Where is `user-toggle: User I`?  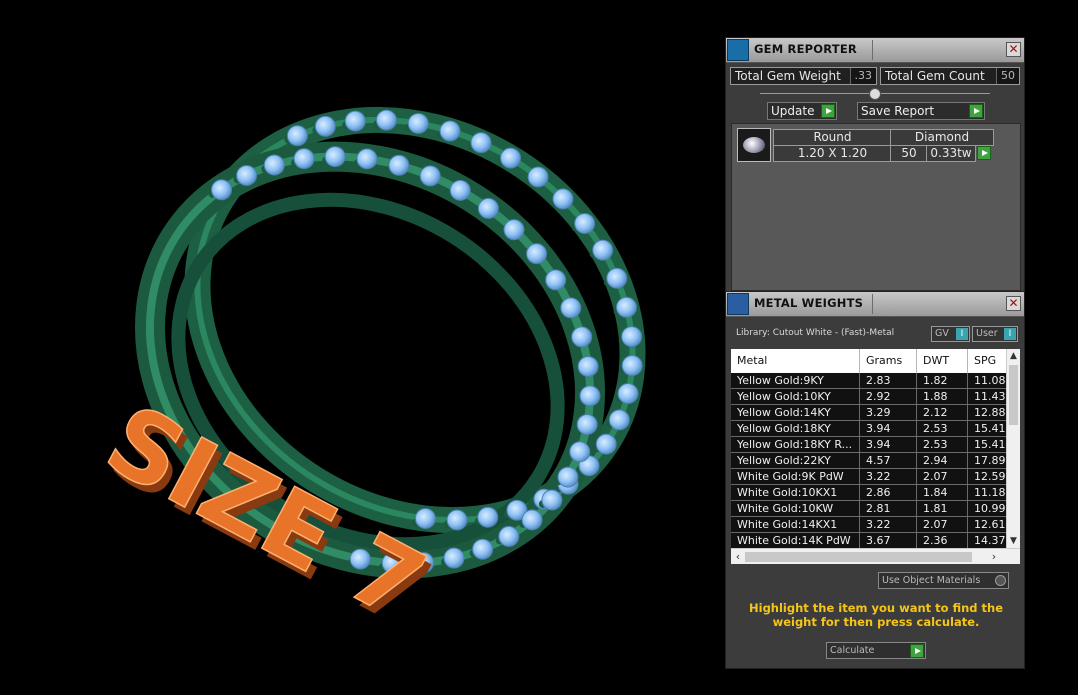
user-toggle: User I is located at coordinates (995, 334).